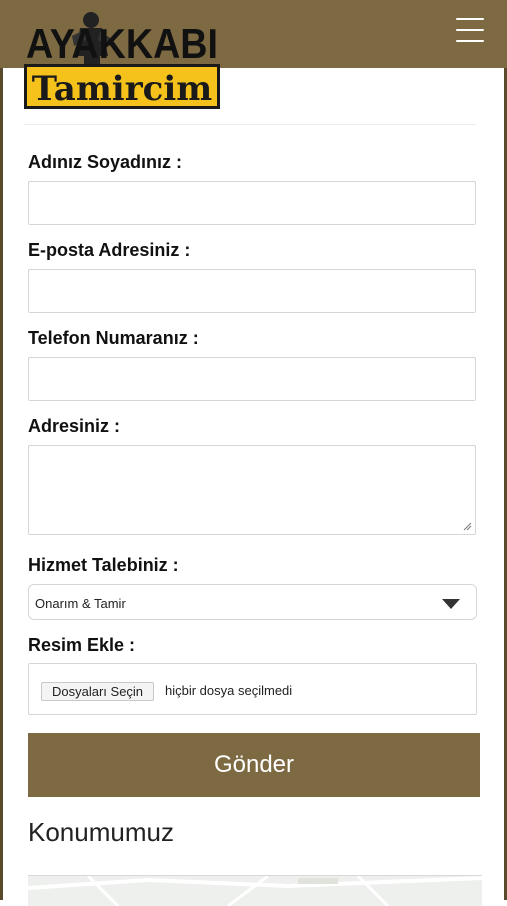 The width and height of the screenshot is (507, 906). I want to click on name-label: Adınız Soyadınız :, so click(105, 162).